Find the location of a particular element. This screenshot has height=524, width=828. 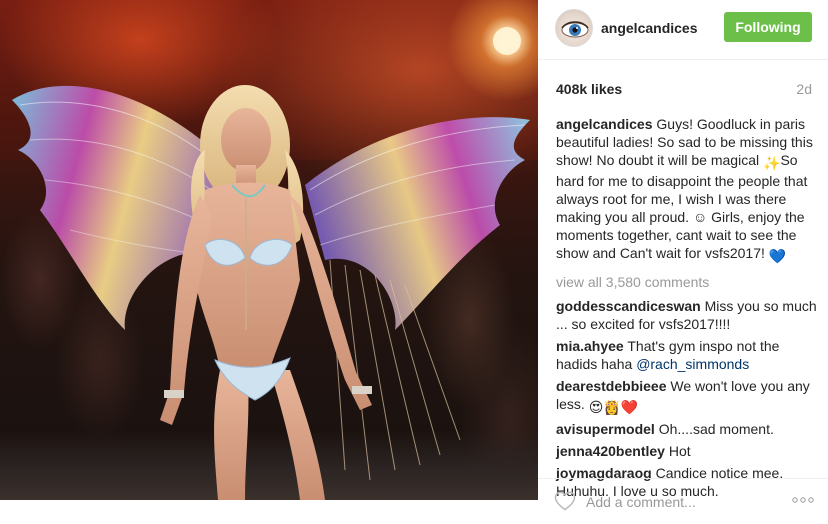

comment-username: goddesscandiceswan is located at coordinates (628, 306).